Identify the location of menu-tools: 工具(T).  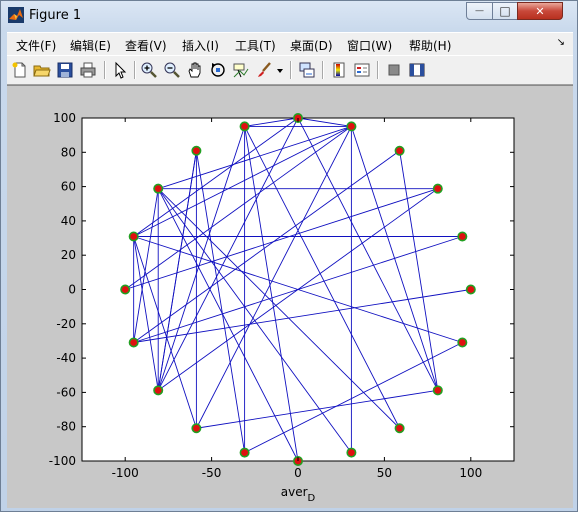
(255, 45).